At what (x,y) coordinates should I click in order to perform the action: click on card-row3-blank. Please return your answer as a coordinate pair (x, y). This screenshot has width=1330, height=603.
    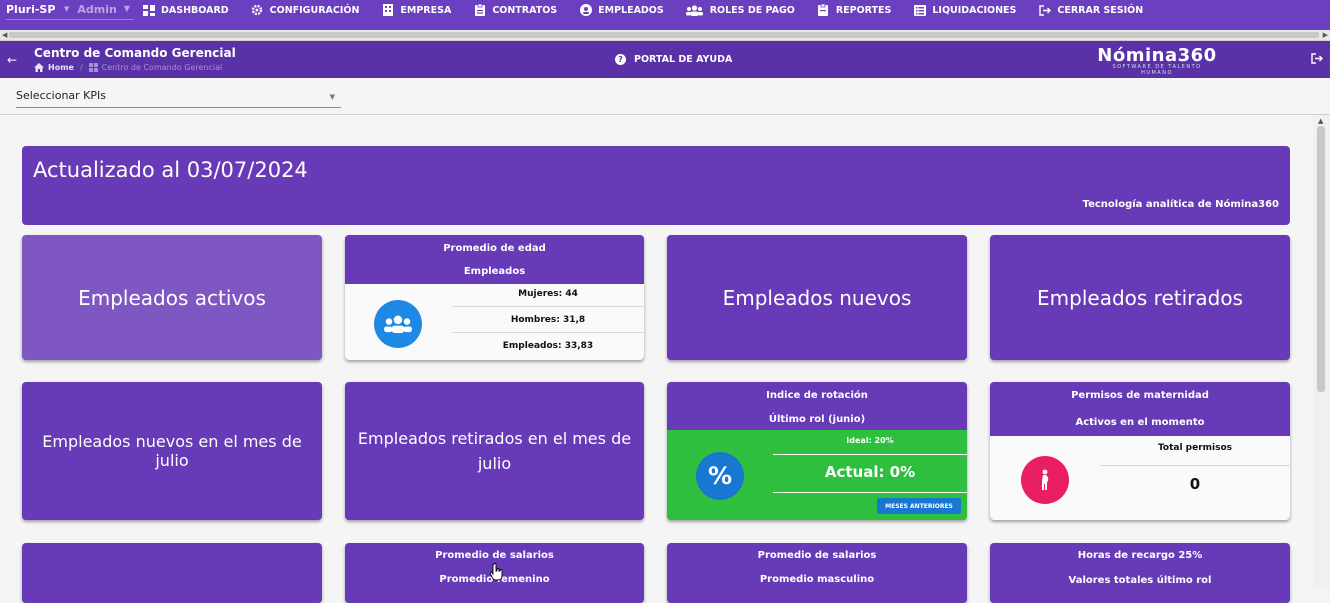
    Looking at the image, I should click on (172, 573).